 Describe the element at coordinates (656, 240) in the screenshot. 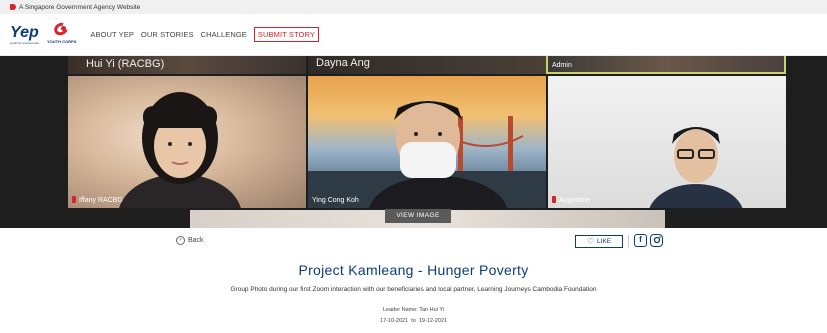

I see `instagram-icon` at that location.